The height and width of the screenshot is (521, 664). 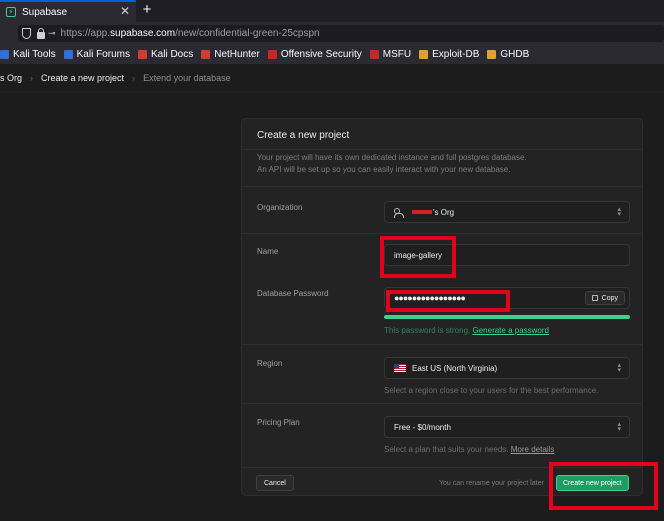 I want to click on key-icon: ⊸, so click(x=52, y=33).